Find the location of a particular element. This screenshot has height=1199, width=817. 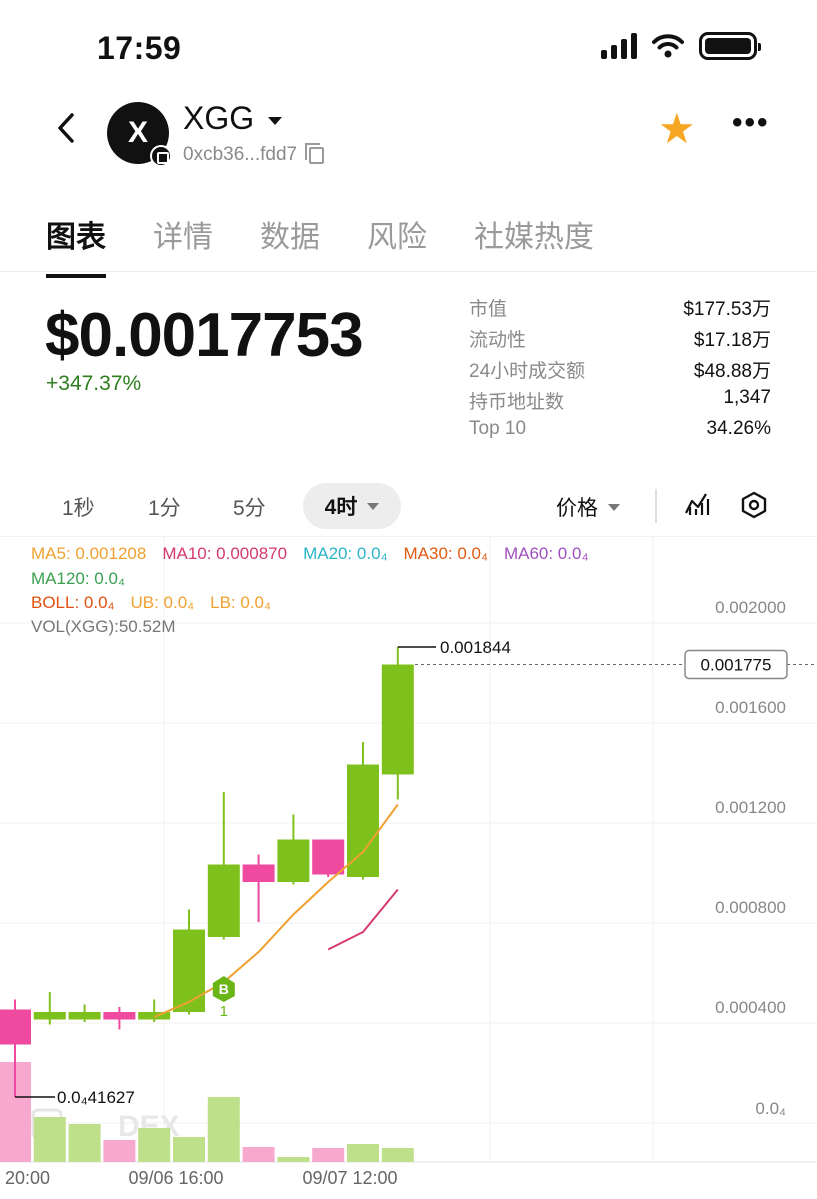

x-tick-label: 09/06 16:00 is located at coordinates (175, 1178).